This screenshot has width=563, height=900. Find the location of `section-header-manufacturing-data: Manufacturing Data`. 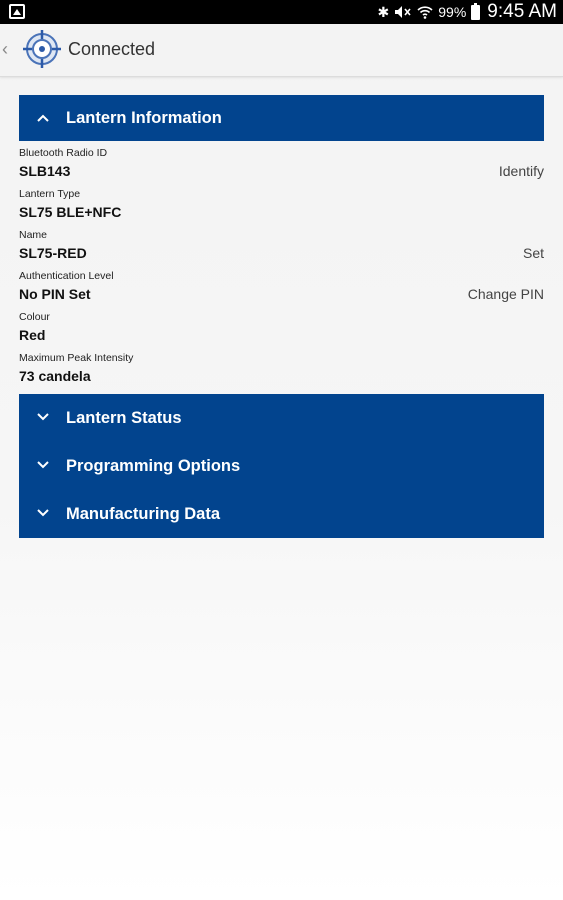

section-header-manufacturing-data: Manufacturing Data is located at coordinates (281, 514).